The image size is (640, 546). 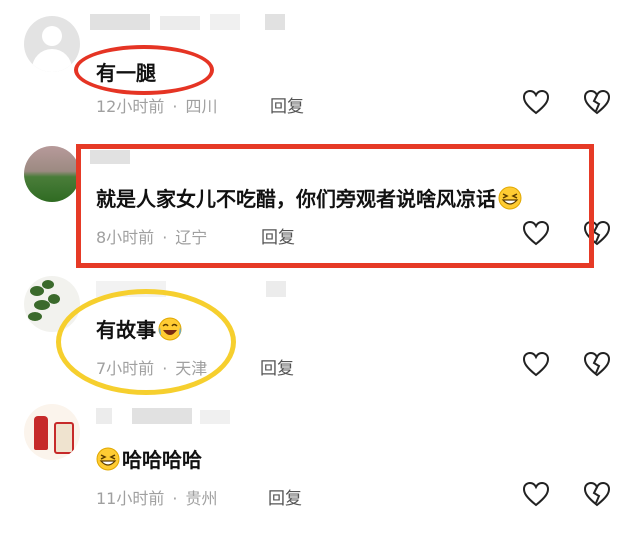 I want to click on comment-text: 哈哈哈哈, so click(x=149, y=458).